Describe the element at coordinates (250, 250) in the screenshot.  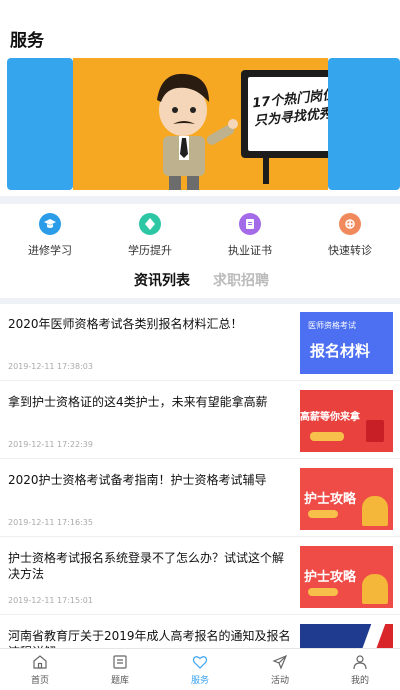
I see `category-label: 执业证书` at that location.